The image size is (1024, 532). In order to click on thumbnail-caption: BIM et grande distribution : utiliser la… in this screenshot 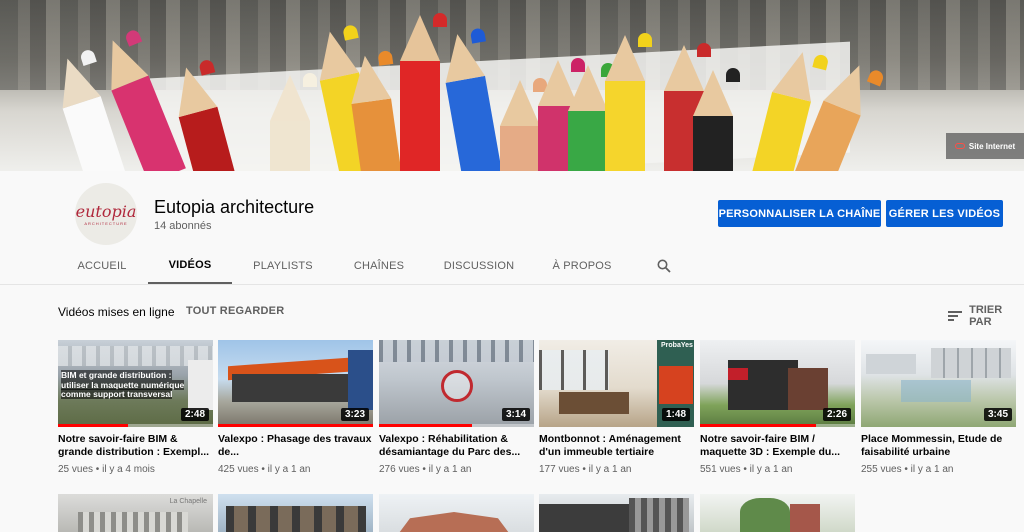, I will do `click(123, 384)`.